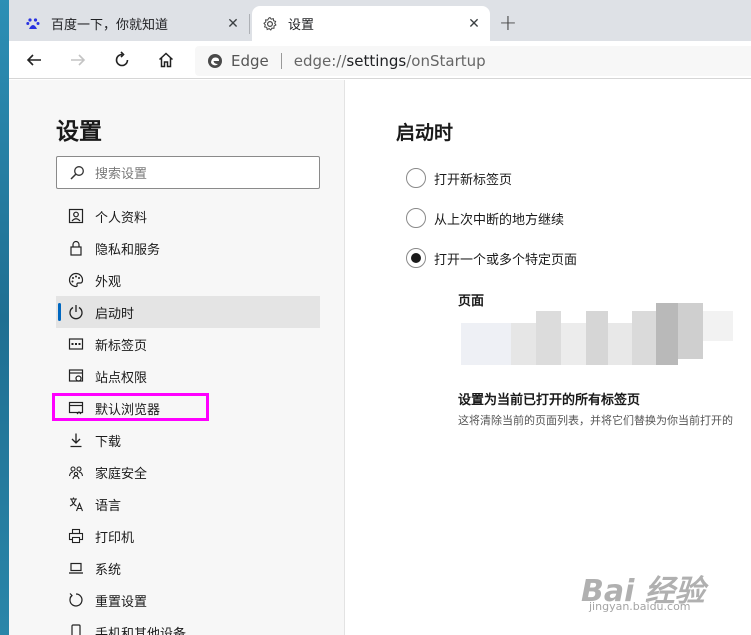  Describe the element at coordinates (108, 442) in the screenshot. I see `sidebar-item-label: 下载` at that location.